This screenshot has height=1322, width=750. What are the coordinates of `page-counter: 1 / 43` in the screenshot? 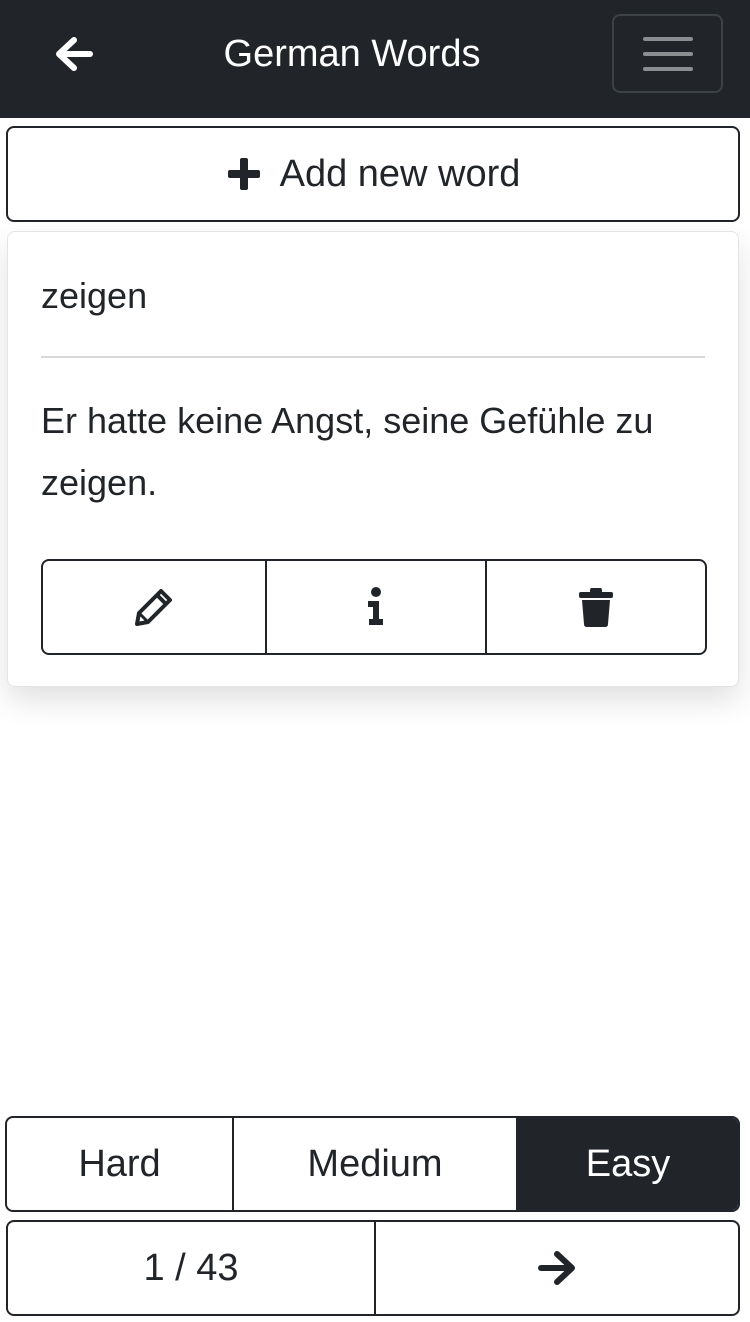 It's located at (191, 1267).